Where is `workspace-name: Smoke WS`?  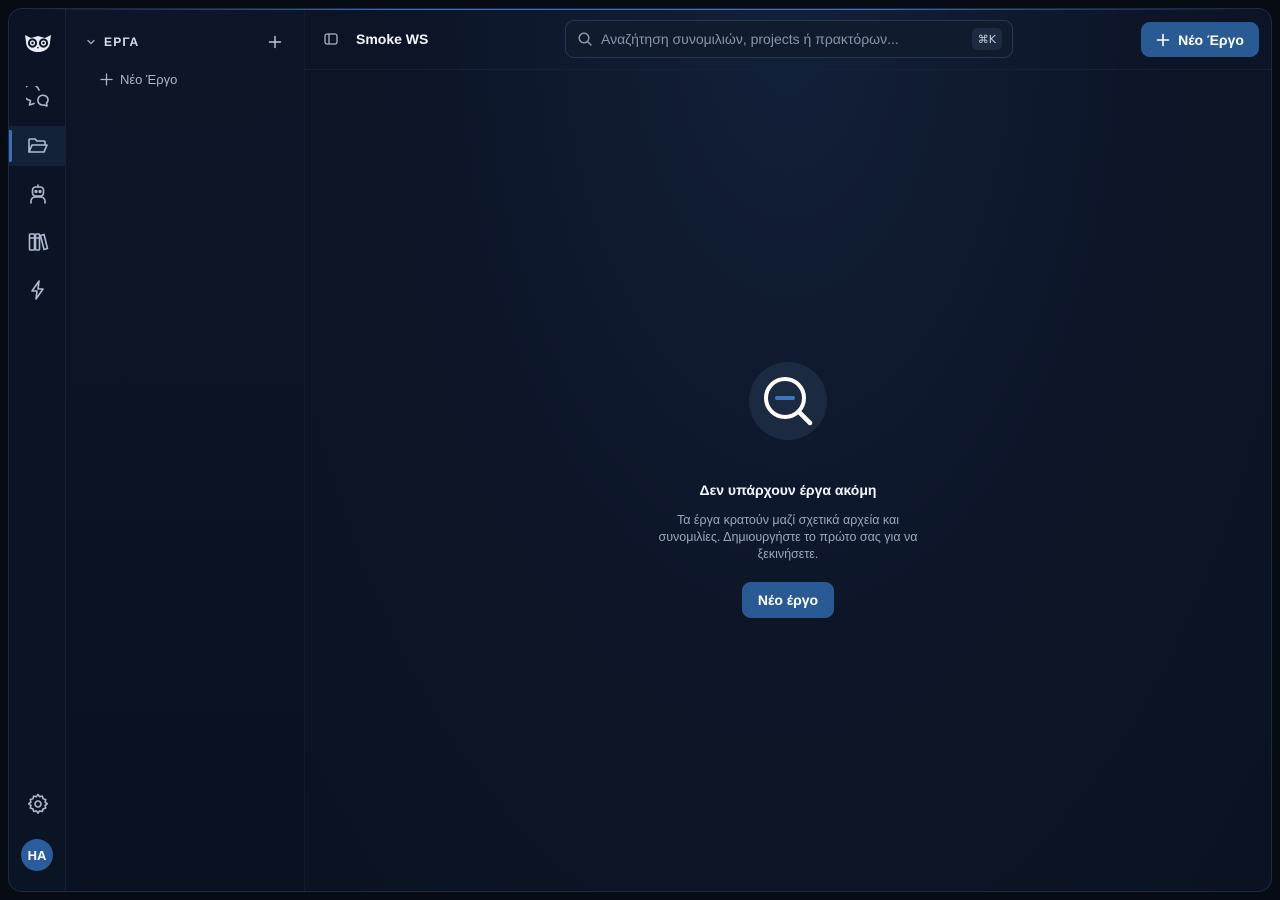 workspace-name: Smoke WS is located at coordinates (392, 39).